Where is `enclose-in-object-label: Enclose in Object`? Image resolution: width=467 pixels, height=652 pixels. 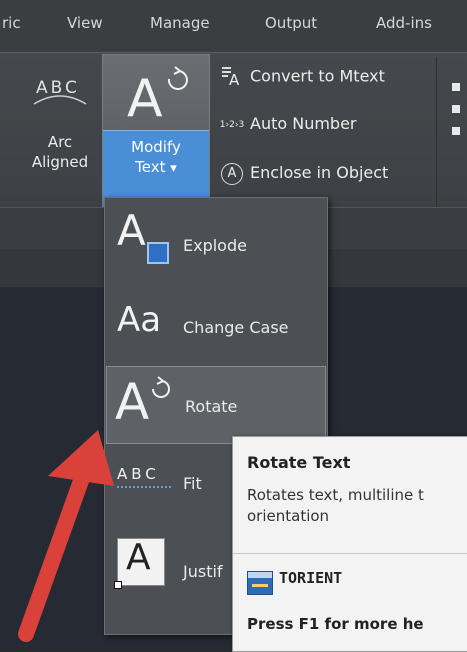 enclose-in-object-label: Enclose in Object is located at coordinates (319, 172).